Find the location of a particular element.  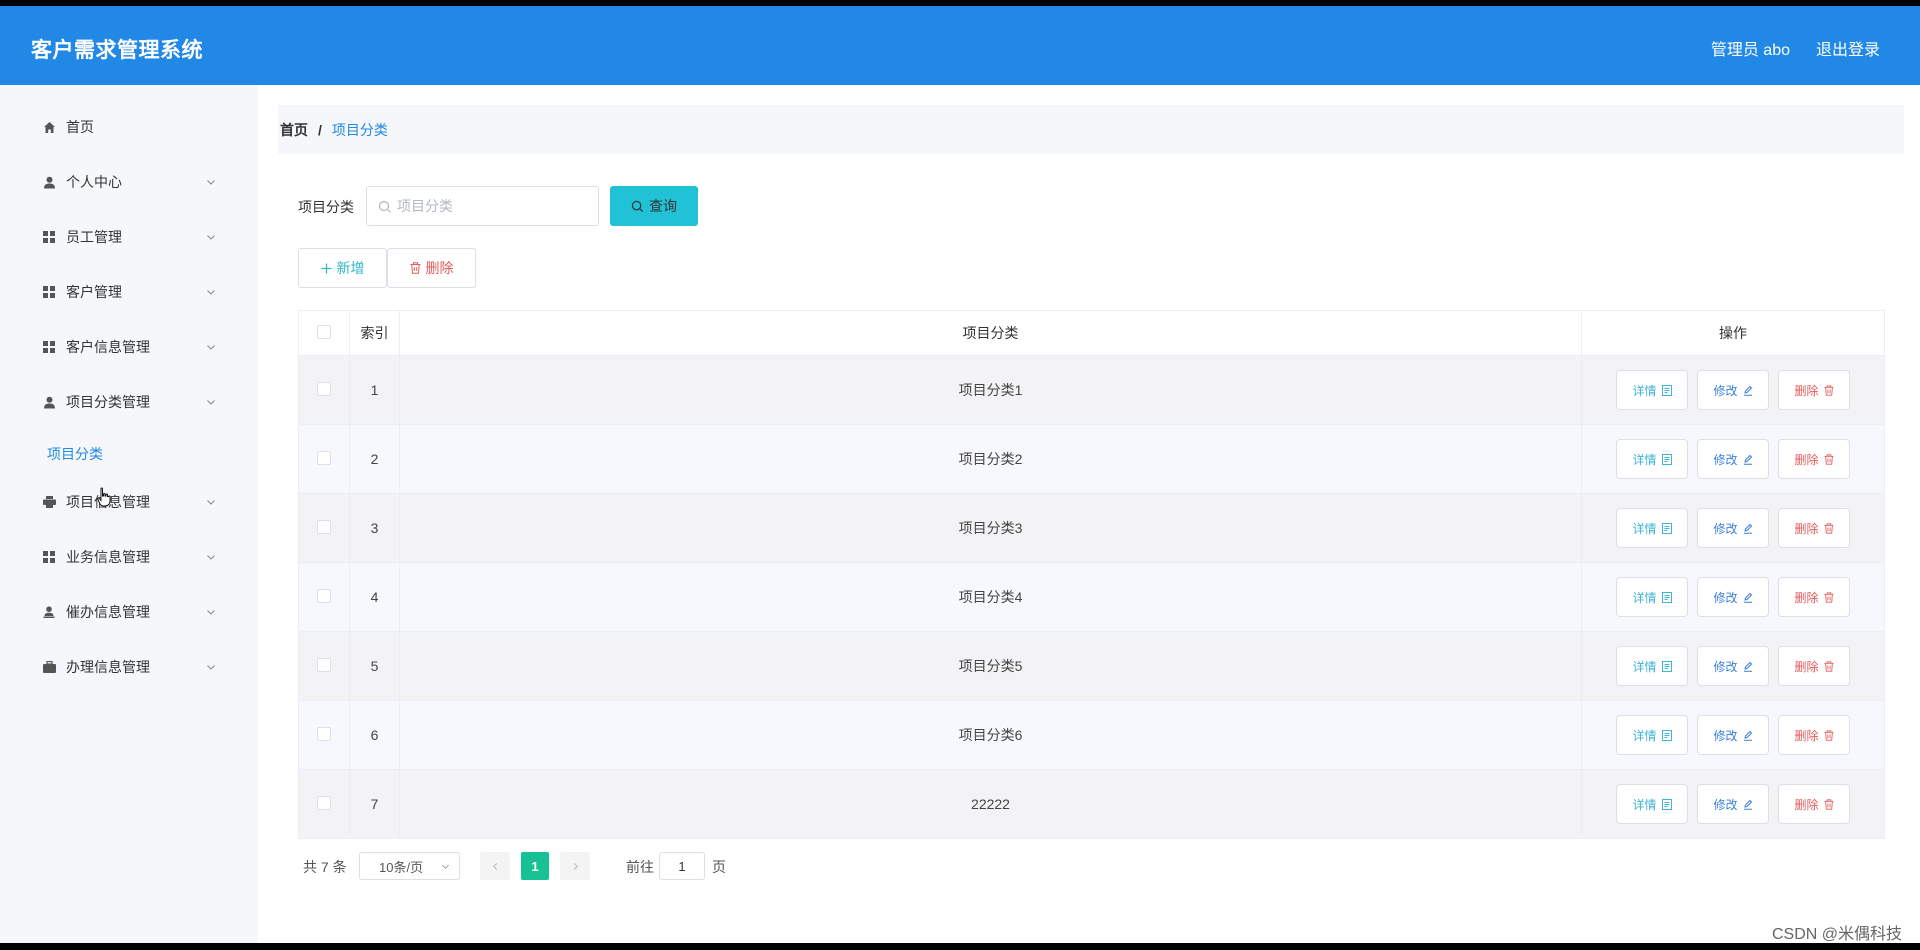

edit-button-label: 修改 is located at coordinates (1725, 666).